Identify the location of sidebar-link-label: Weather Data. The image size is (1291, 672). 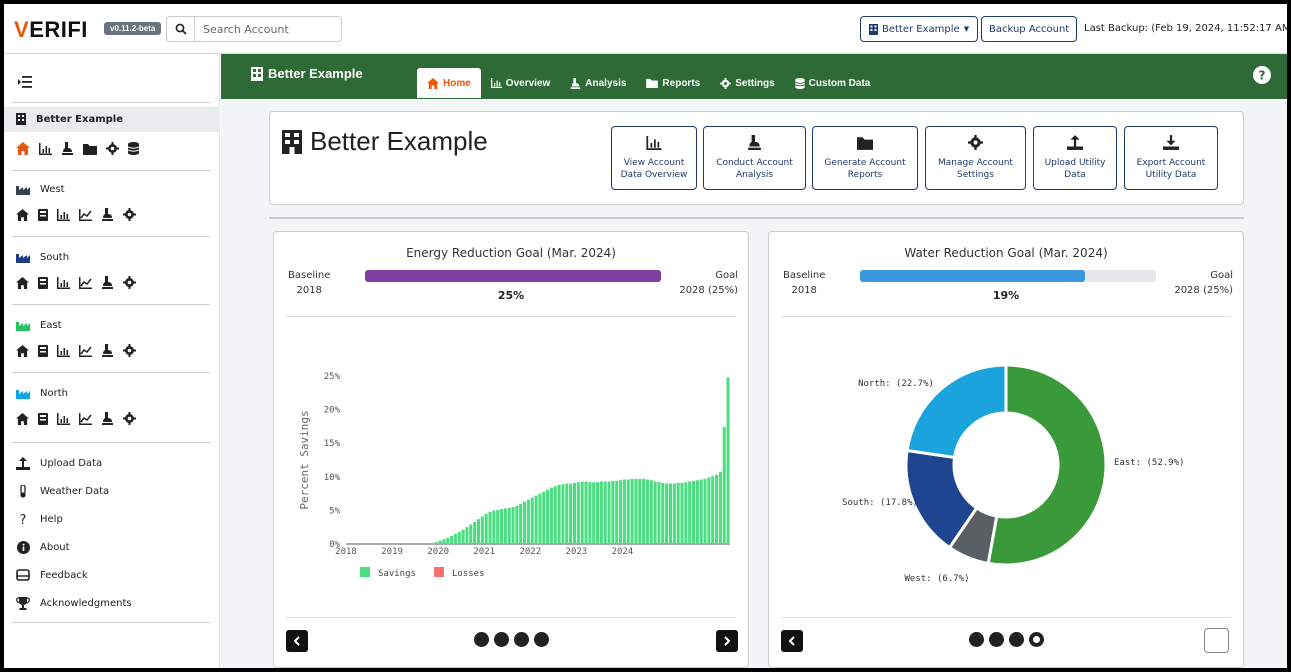
(75, 491).